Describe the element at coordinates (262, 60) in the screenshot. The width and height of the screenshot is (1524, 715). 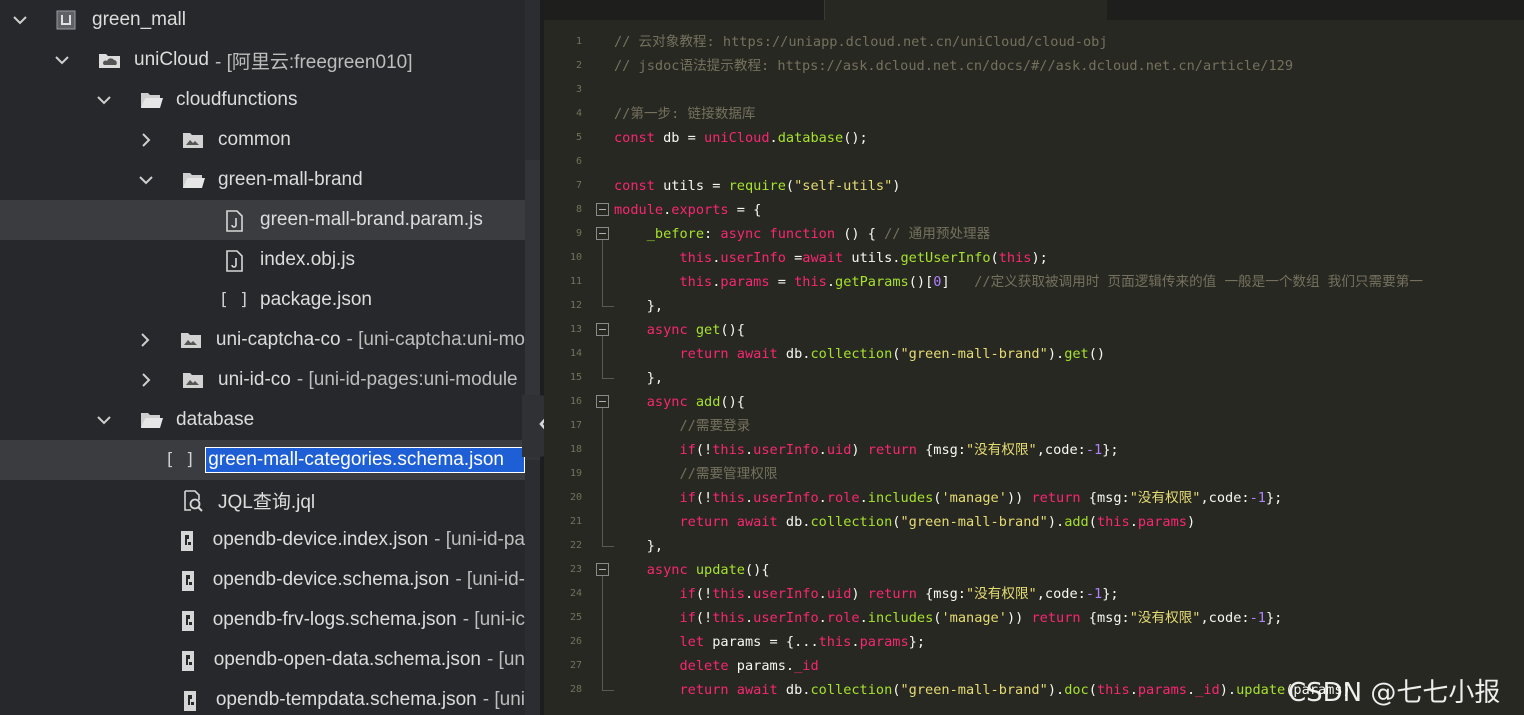
I see `tree-item: uniCloud - [阿里云:freegreen010]` at that location.